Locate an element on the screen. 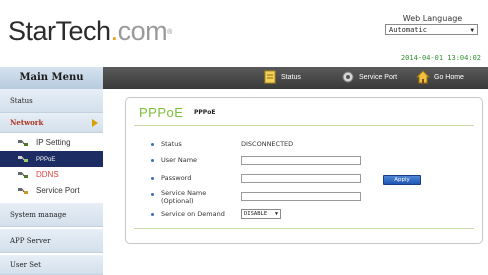 The image size is (488, 275). home-icon is located at coordinates (423, 77).